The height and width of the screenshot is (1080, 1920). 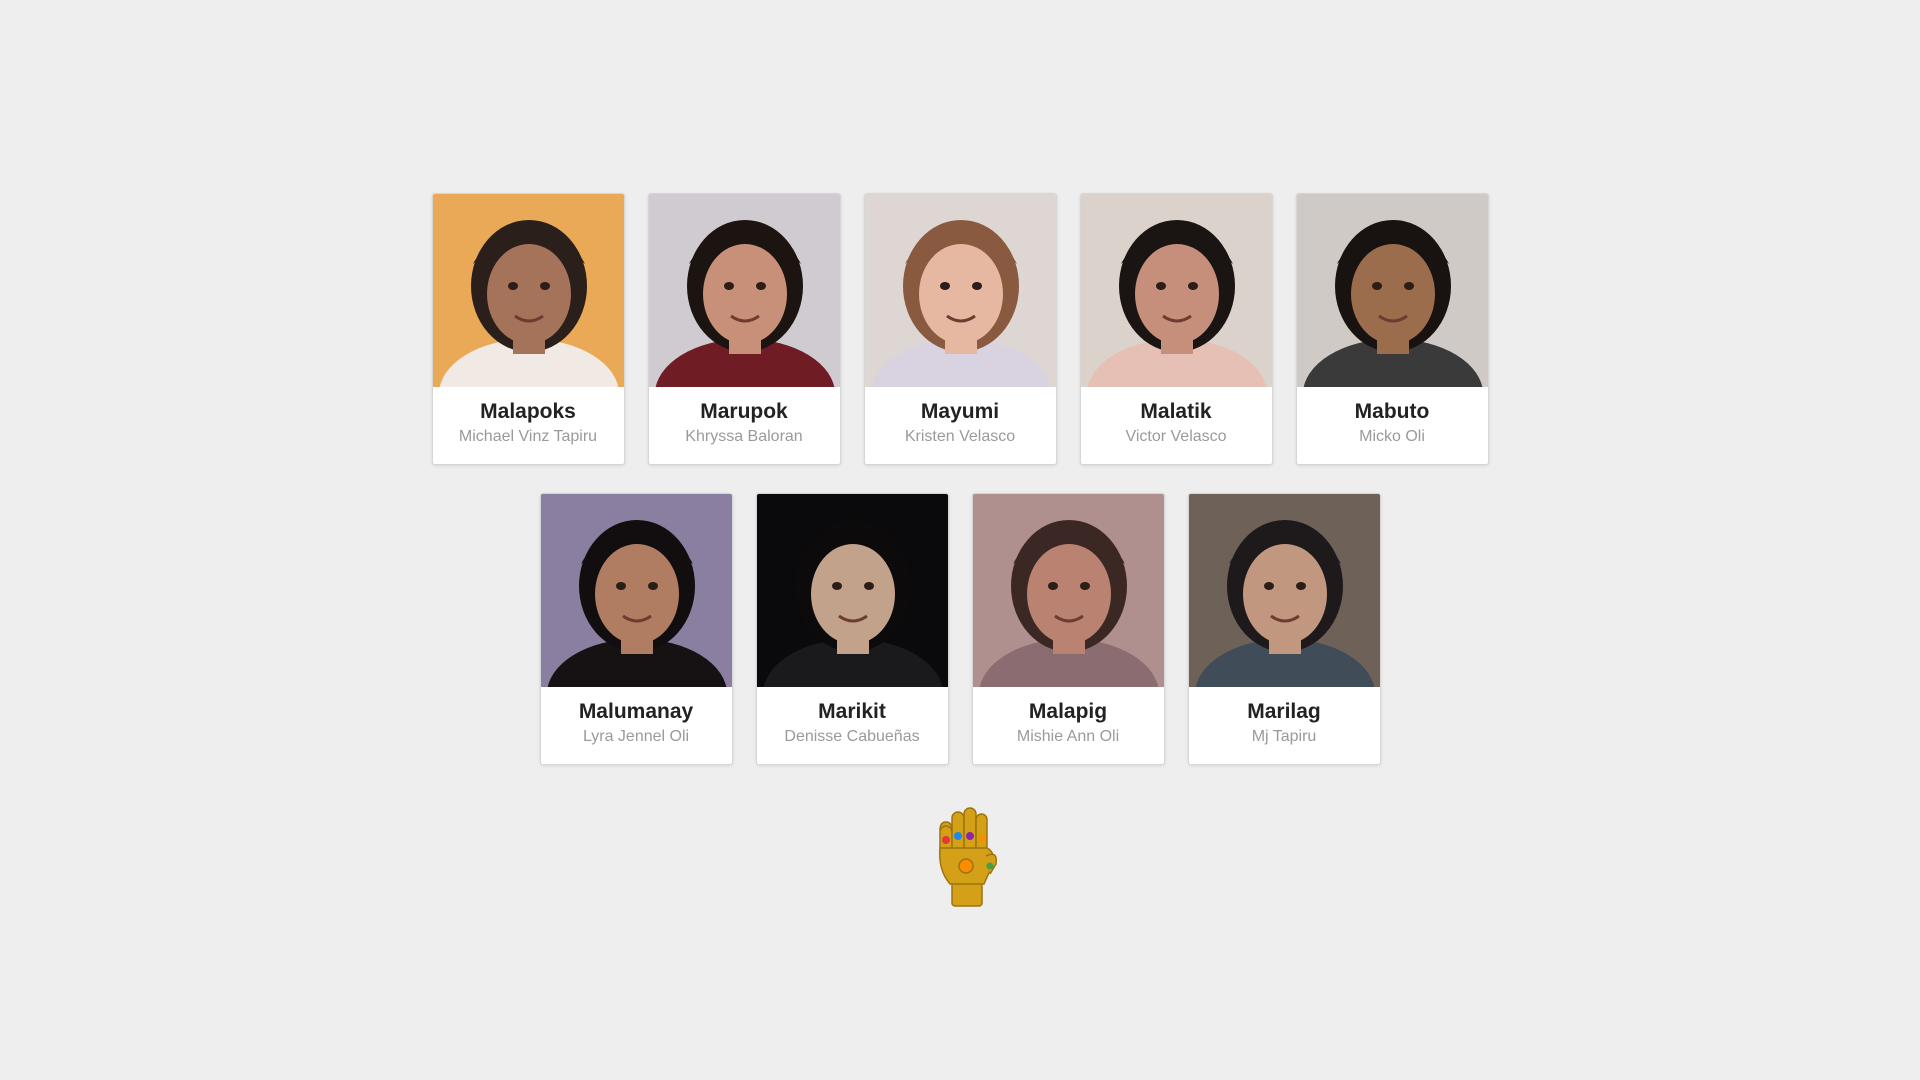 What do you see at coordinates (1176, 411) in the screenshot?
I see `profile-nickname: Malatik` at bounding box center [1176, 411].